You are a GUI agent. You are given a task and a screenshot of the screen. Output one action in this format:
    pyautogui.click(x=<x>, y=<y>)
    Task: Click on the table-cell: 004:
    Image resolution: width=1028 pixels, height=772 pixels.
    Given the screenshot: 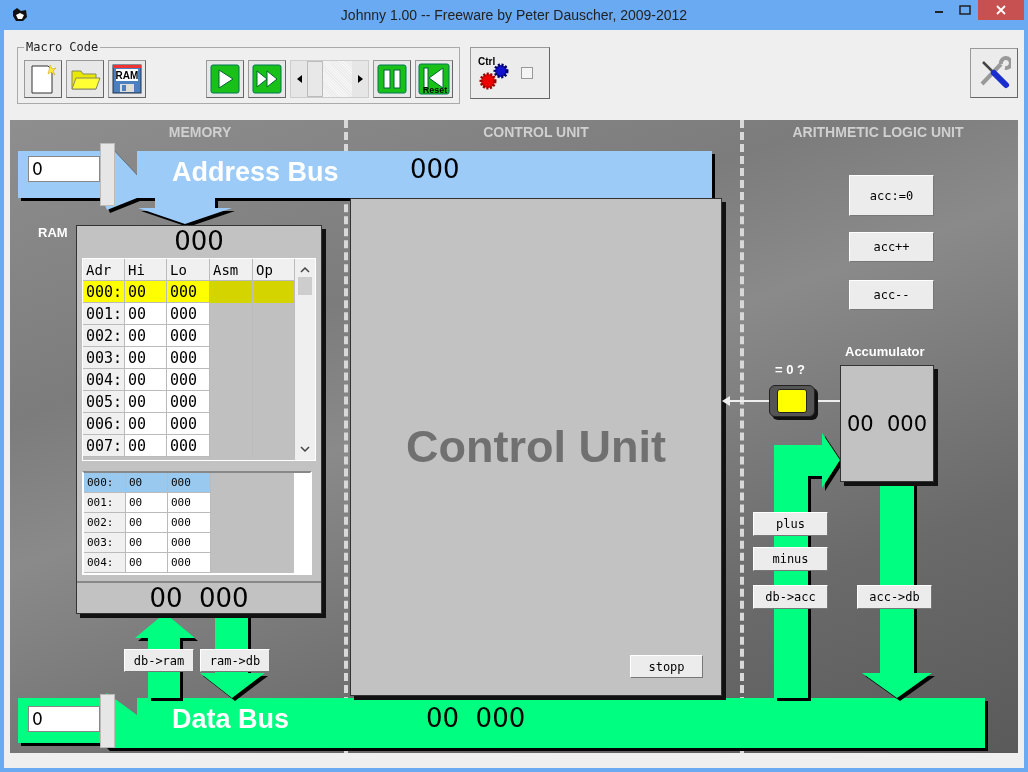 What is the action you would take?
    pyautogui.click(x=105, y=563)
    